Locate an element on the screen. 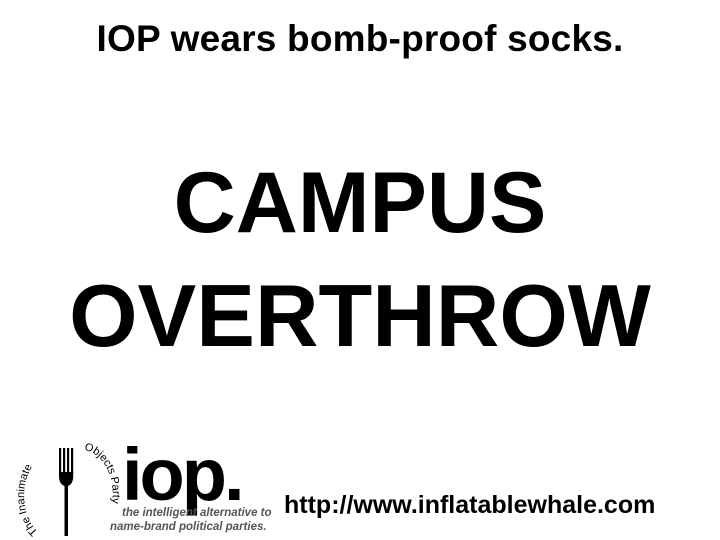 The image size is (720, 540). tagline: IOP wears bomb-proof socks. is located at coordinates (360, 38).